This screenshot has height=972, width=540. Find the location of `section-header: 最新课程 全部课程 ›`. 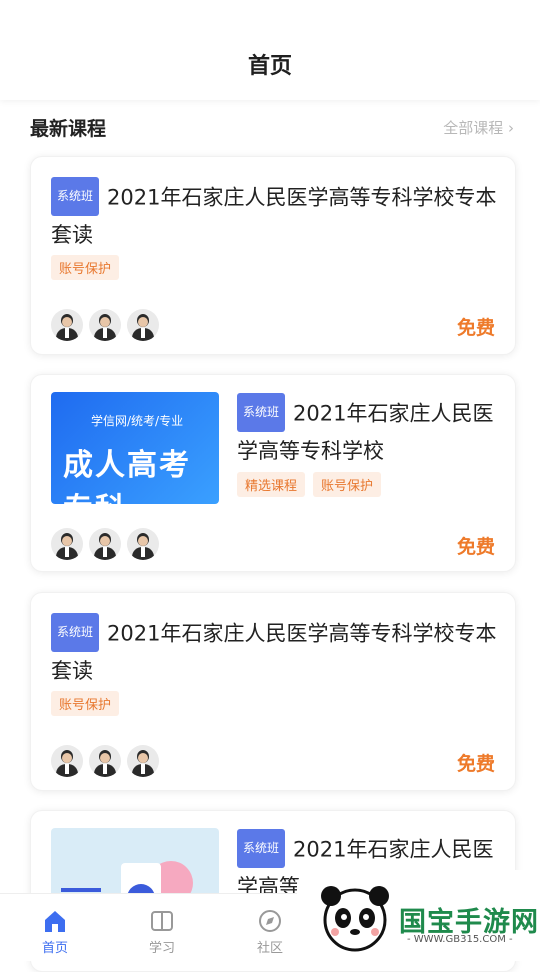

section-header: 最新课程 全部课程 › is located at coordinates (272, 126).